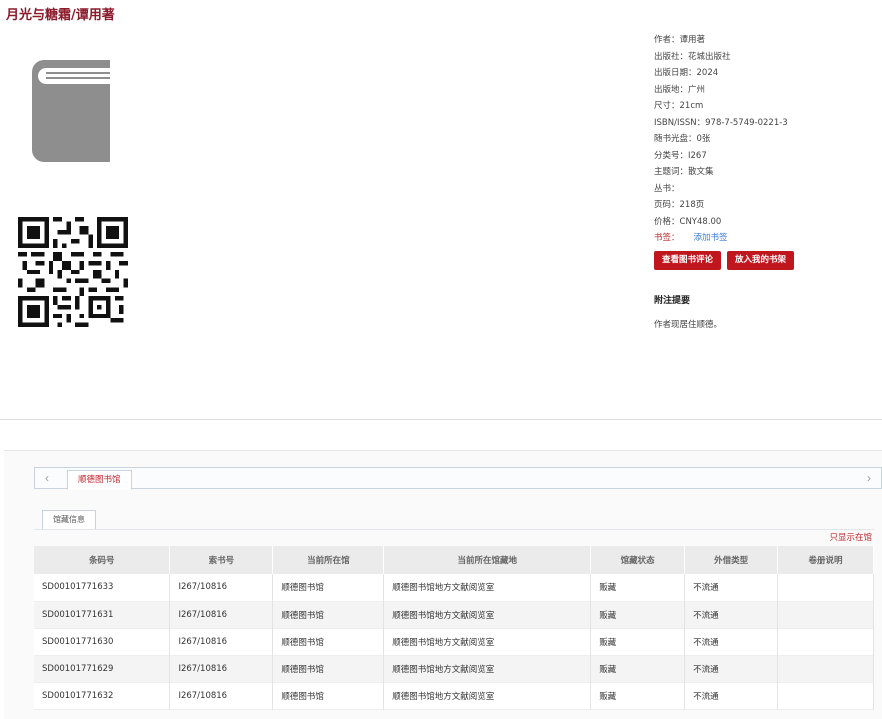 The height and width of the screenshot is (719, 882). Describe the element at coordinates (697, 89) in the screenshot. I see `info-value: 广州` at that location.